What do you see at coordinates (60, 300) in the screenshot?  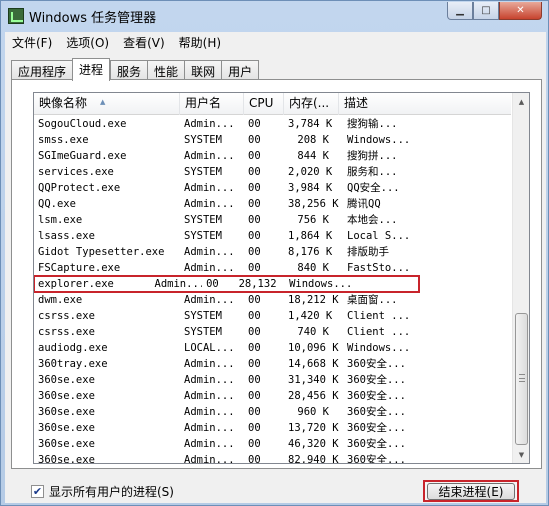 I see `process-image-name: dwm.exe` at bounding box center [60, 300].